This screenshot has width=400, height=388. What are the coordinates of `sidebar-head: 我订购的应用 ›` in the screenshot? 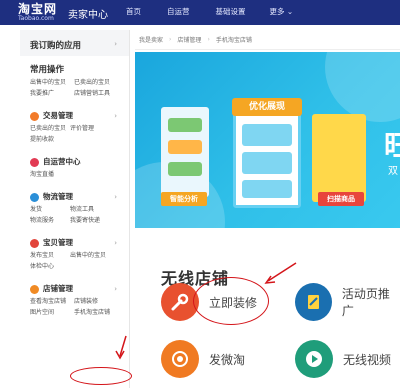 It's located at (74, 43).